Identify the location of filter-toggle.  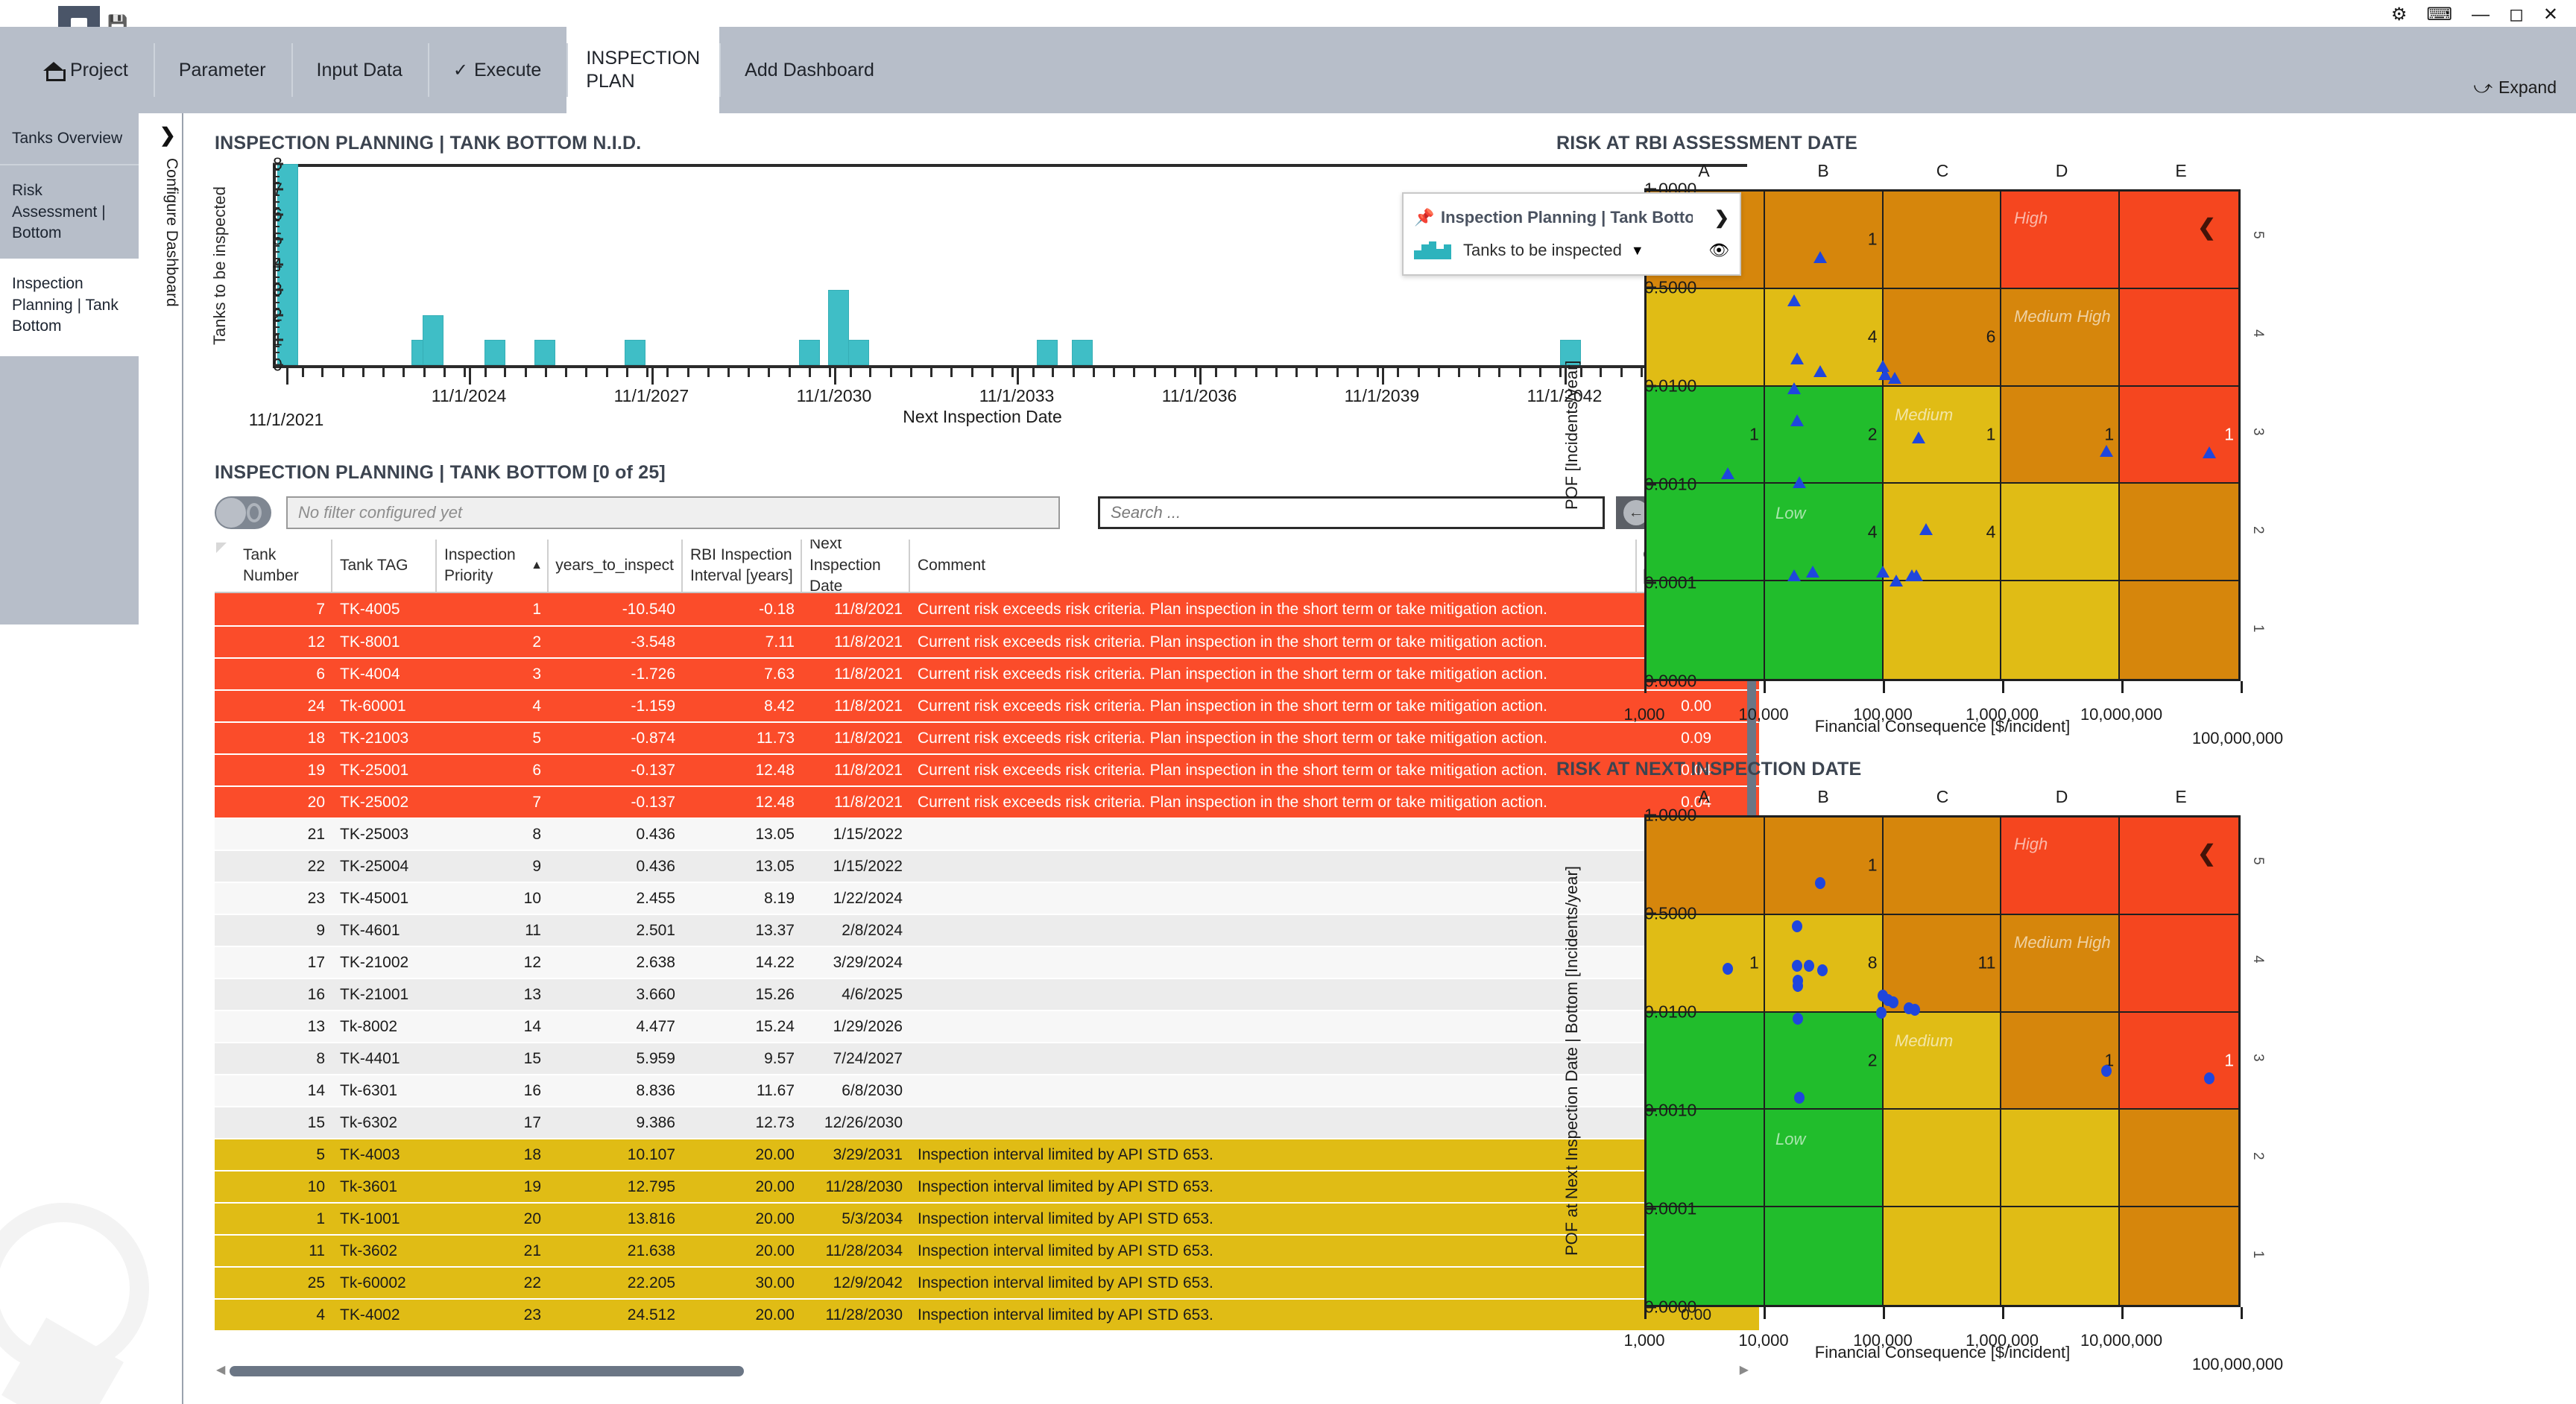
(243, 512).